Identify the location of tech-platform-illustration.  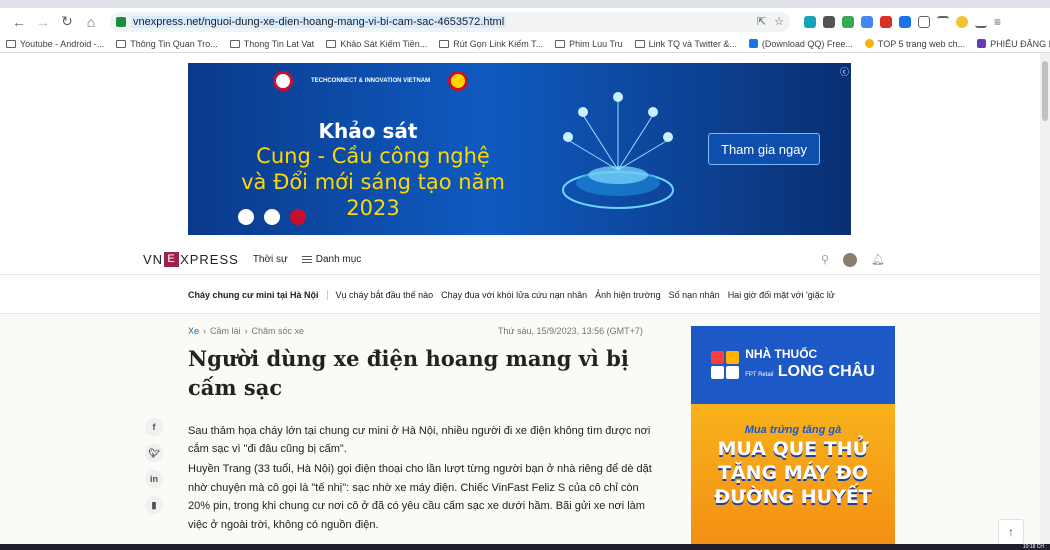
(618, 150).